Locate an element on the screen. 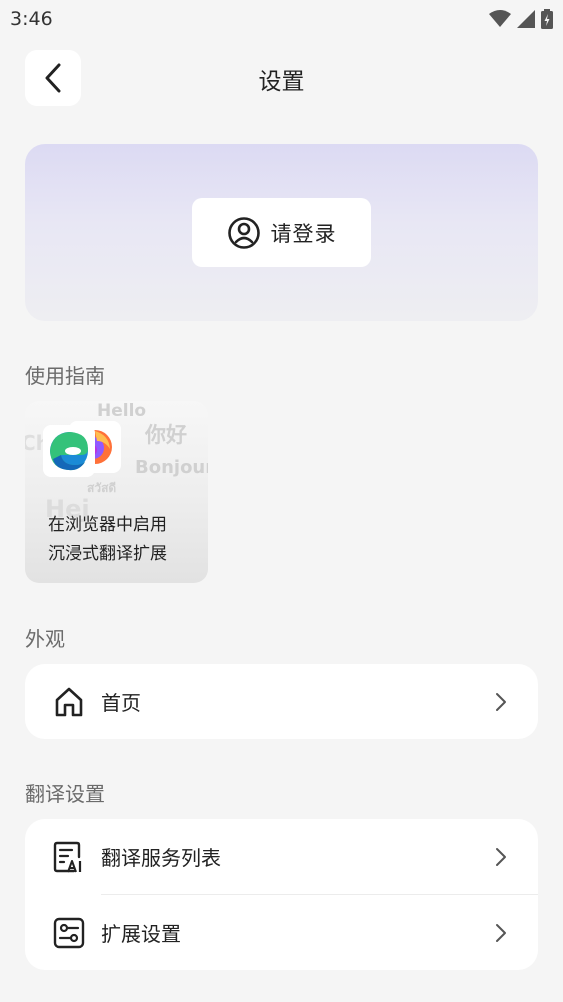 The image size is (563, 1002). login-label: 请登录 is located at coordinates (303, 233).